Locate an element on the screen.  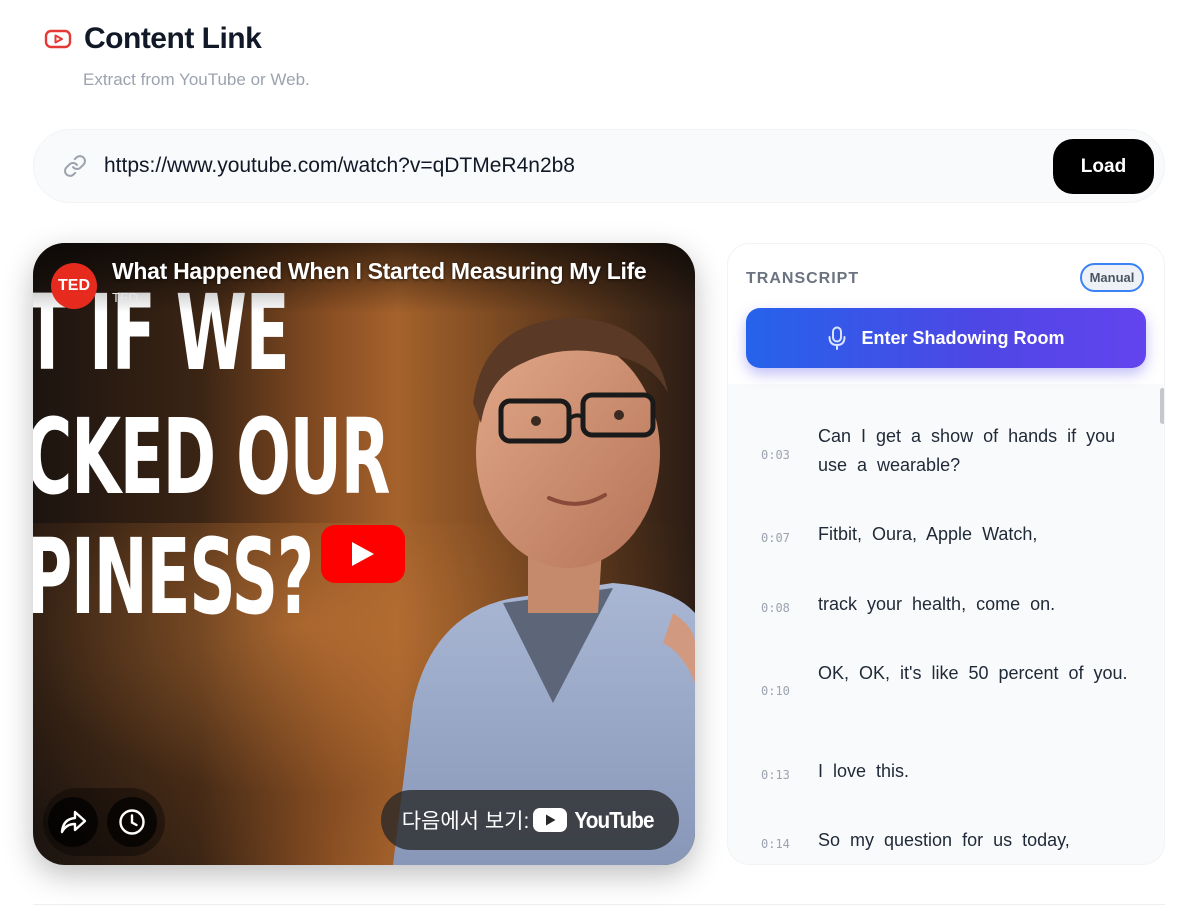
enter-shadowing-room-button: Enter Shadowing Room is located at coordinates (946, 338).